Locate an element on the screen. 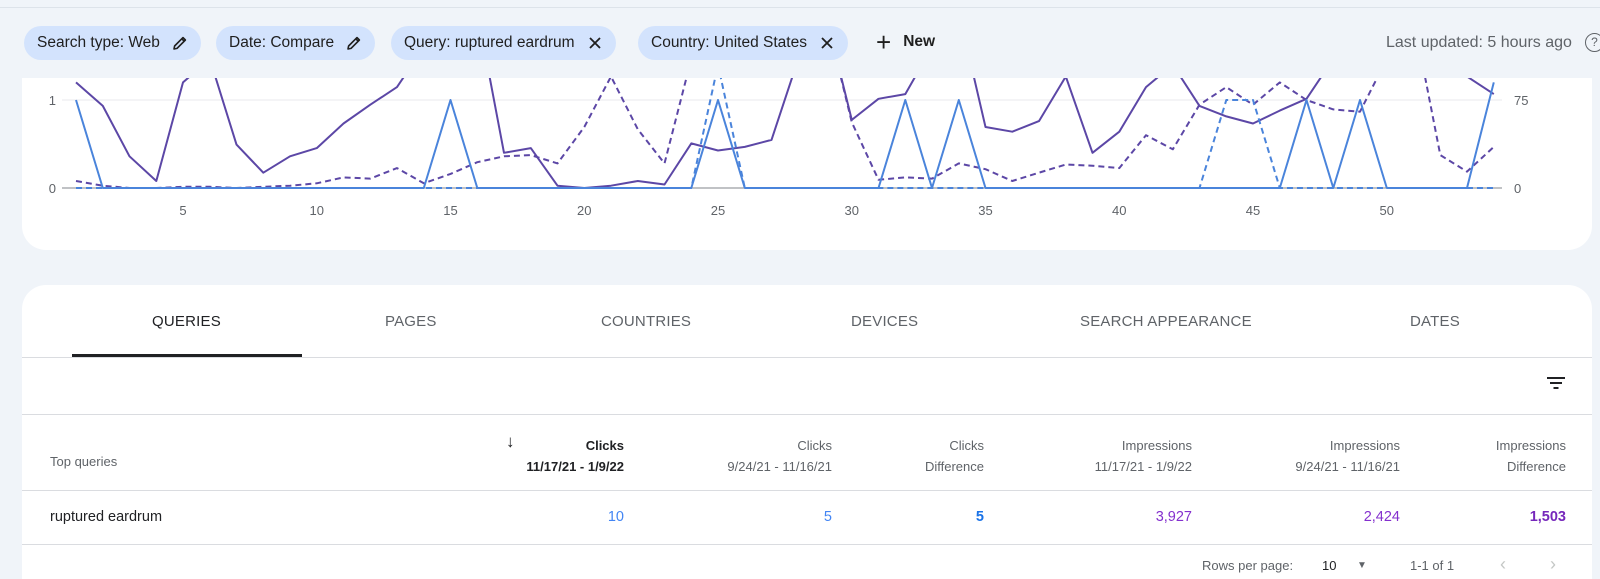 The height and width of the screenshot is (579, 1600). column-header-label: Top queries is located at coordinates (84, 461).